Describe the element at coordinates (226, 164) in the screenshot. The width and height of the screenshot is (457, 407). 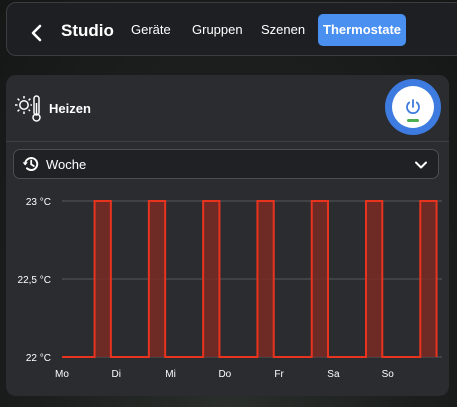
I see `schedule-select: Woche` at that location.